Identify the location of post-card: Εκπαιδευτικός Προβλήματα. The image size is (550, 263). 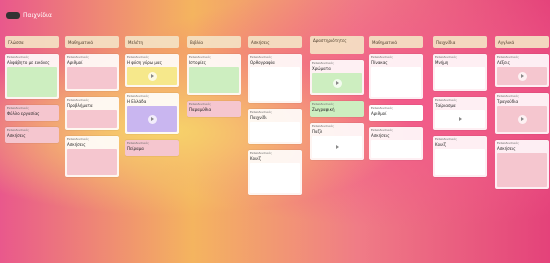
(92, 113).